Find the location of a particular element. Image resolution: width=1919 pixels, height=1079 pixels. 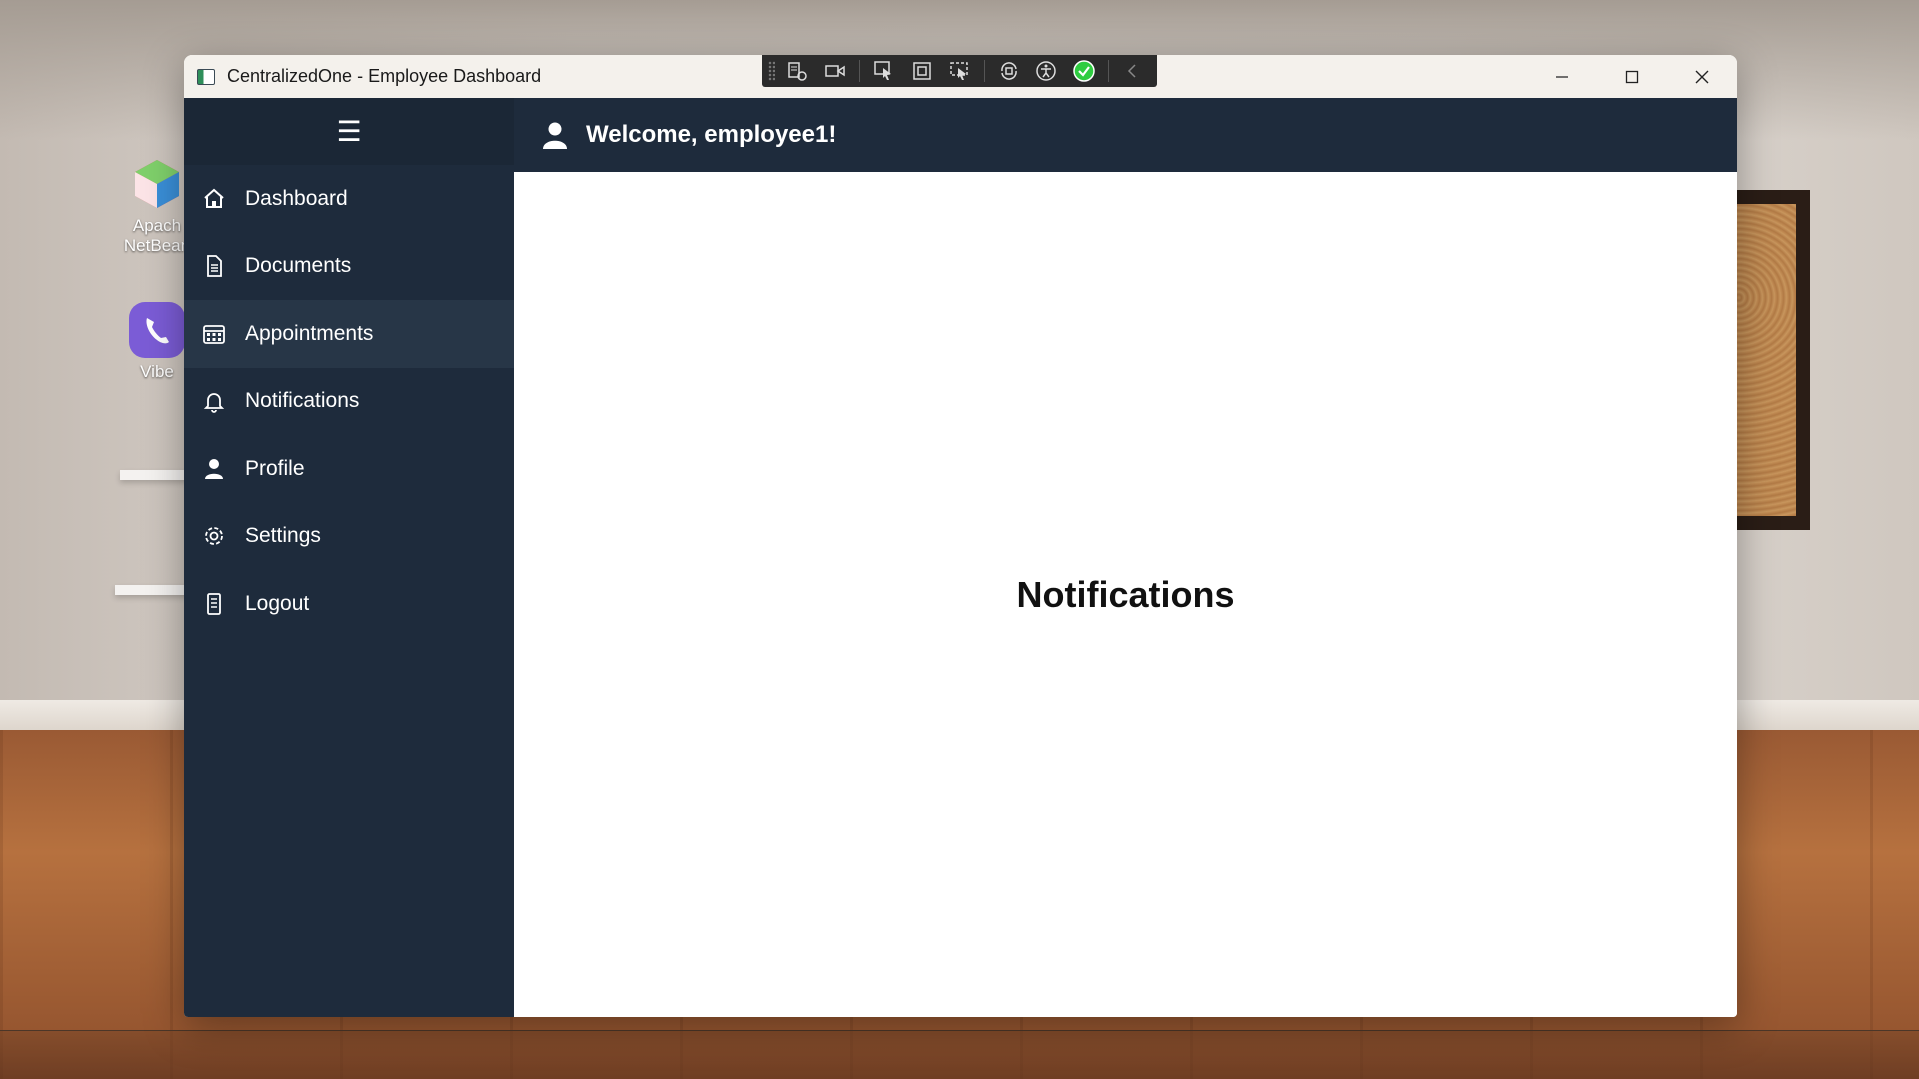

app-icon is located at coordinates (206, 76).